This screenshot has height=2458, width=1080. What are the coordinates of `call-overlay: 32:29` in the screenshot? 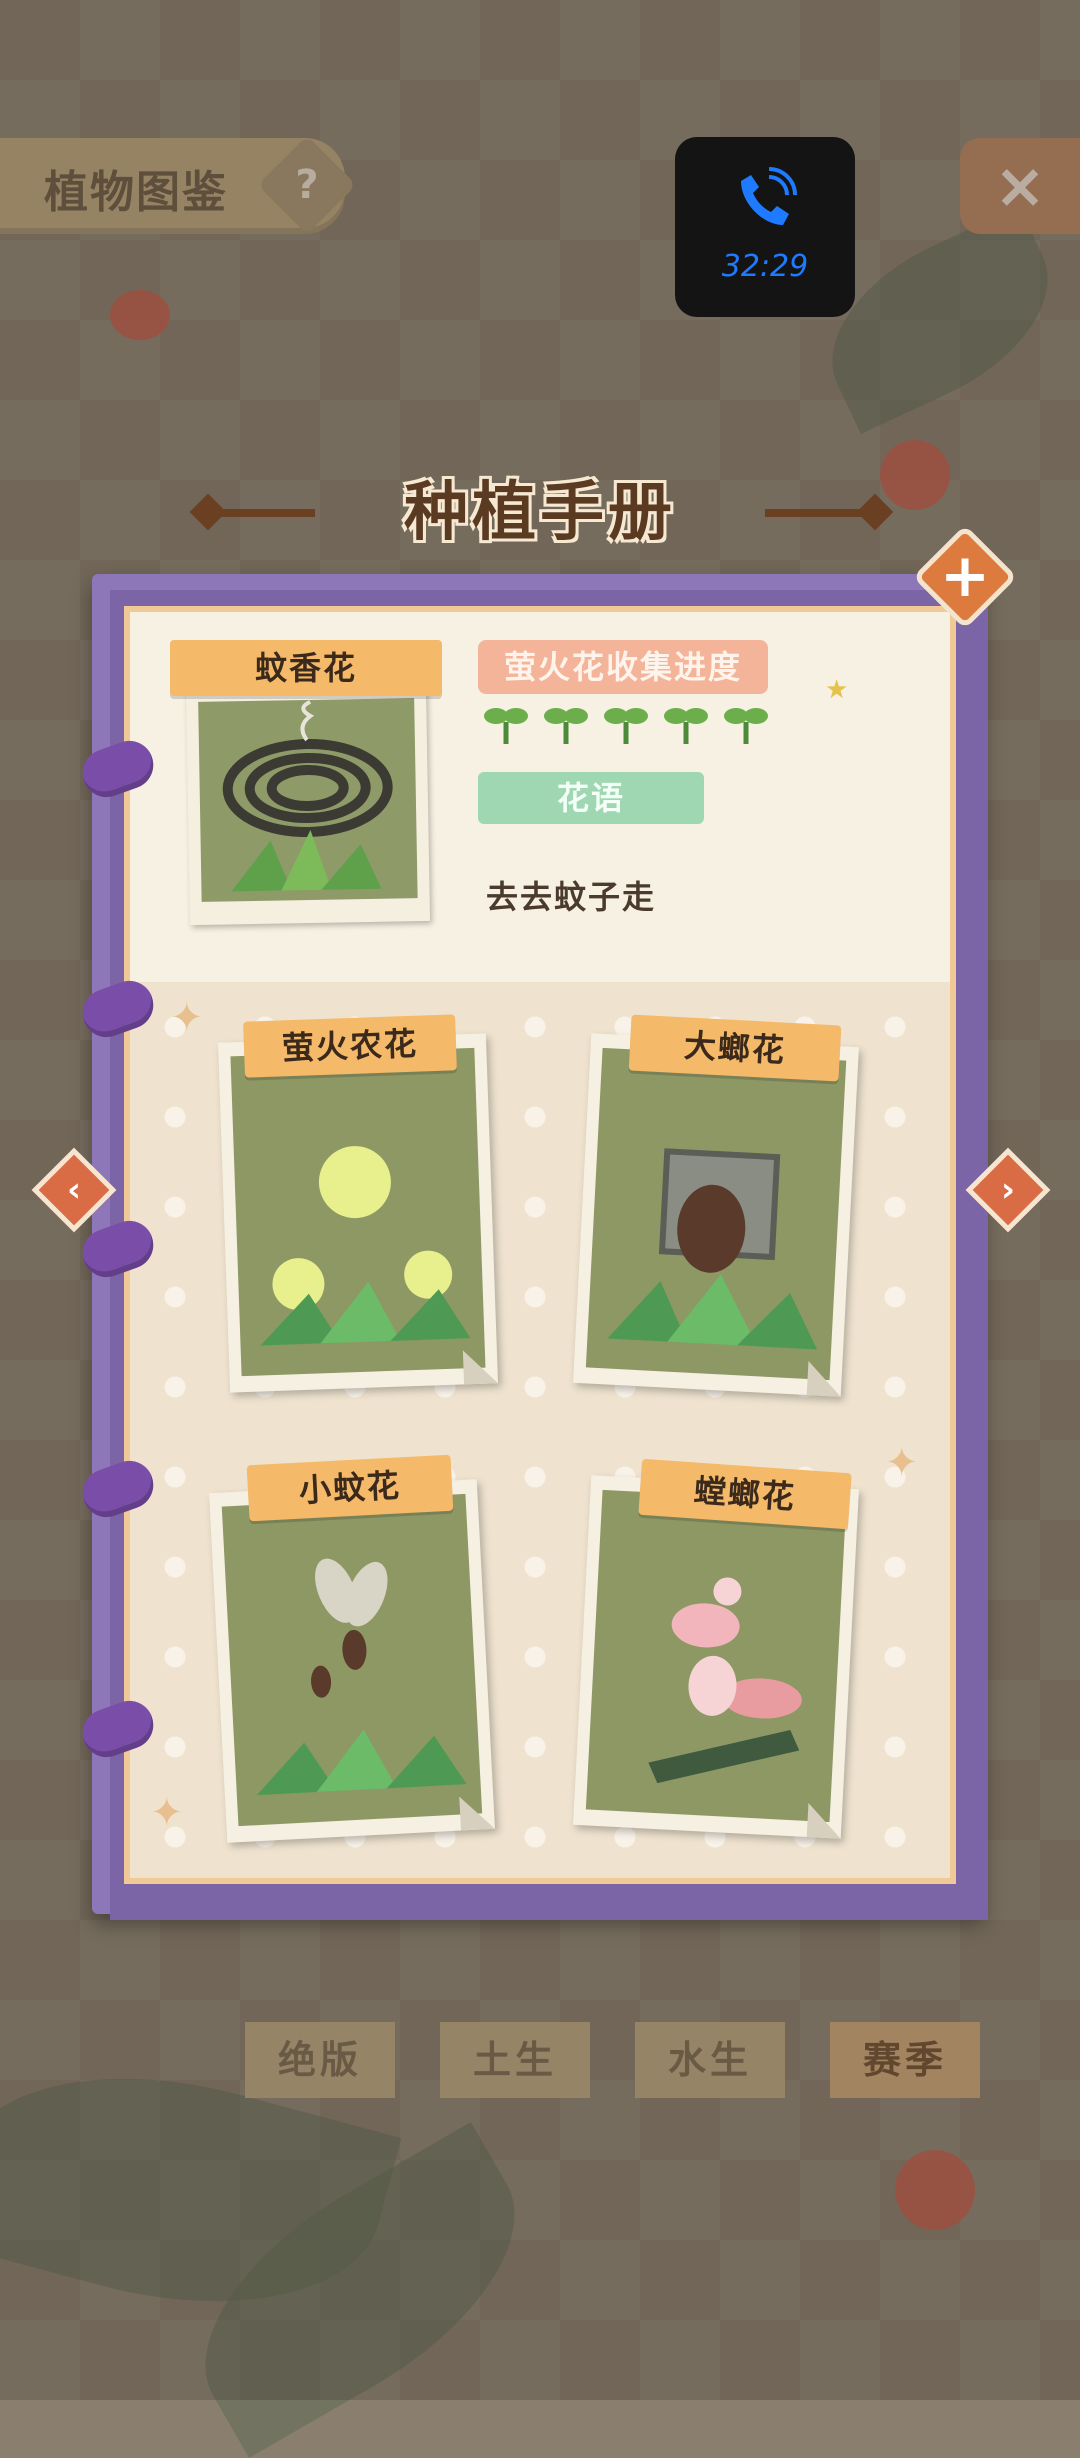 It's located at (765, 227).